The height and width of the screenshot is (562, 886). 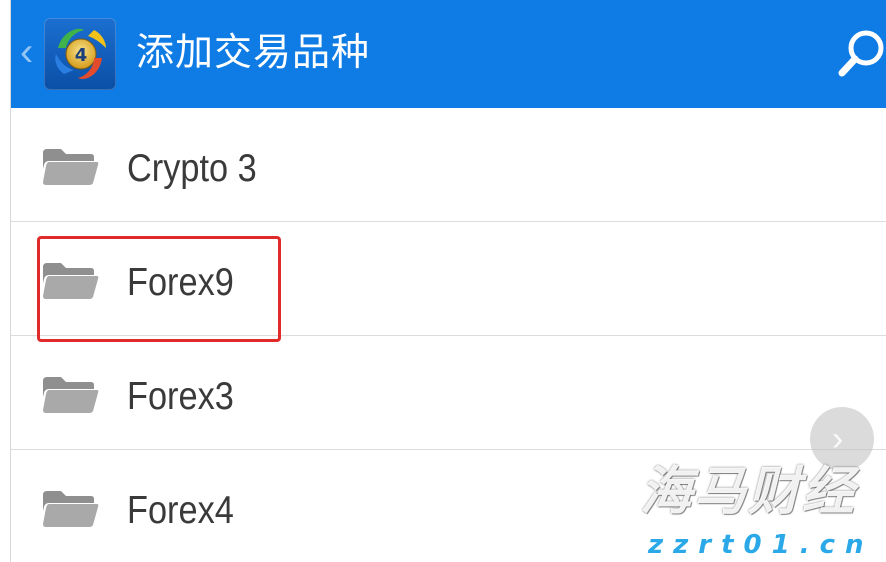 What do you see at coordinates (748, 492) in the screenshot?
I see `watermark-title: 海马财经` at bounding box center [748, 492].